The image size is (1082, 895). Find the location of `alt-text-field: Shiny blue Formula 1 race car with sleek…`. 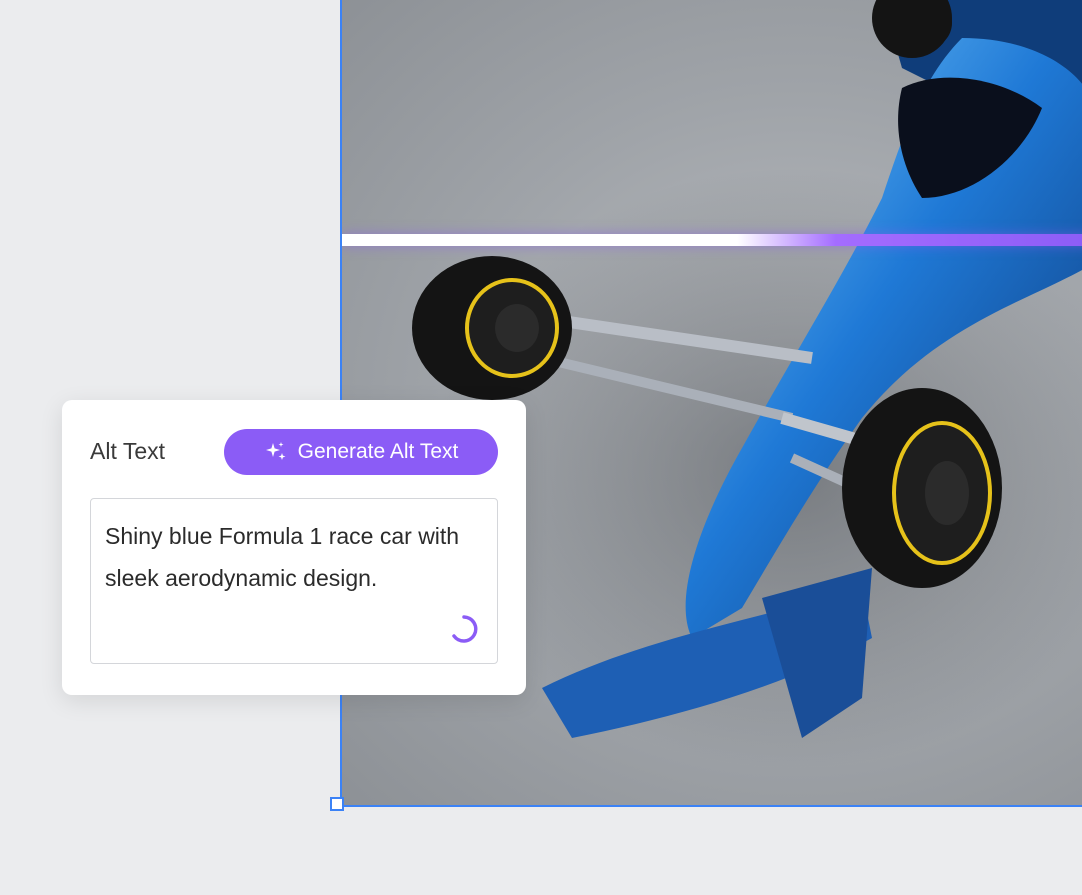

alt-text-field: Shiny blue Formula 1 race car with sleek… is located at coordinates (294, 581).